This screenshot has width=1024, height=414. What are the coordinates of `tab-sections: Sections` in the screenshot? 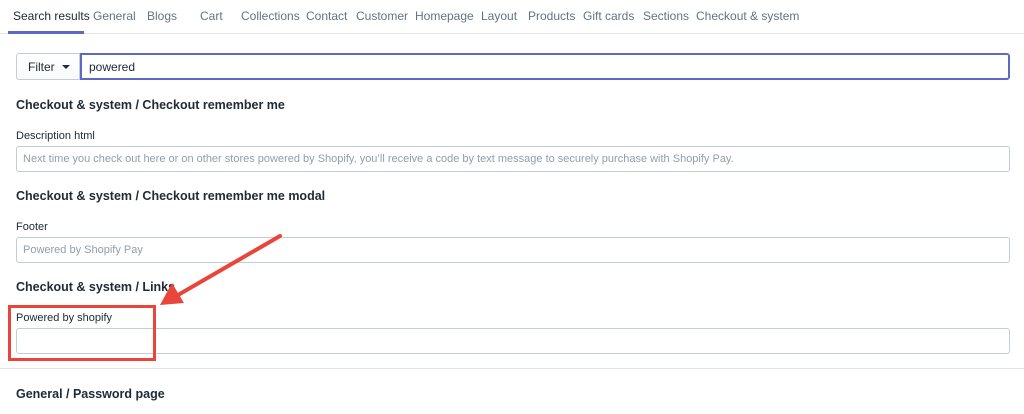 It's located at (666, 16).